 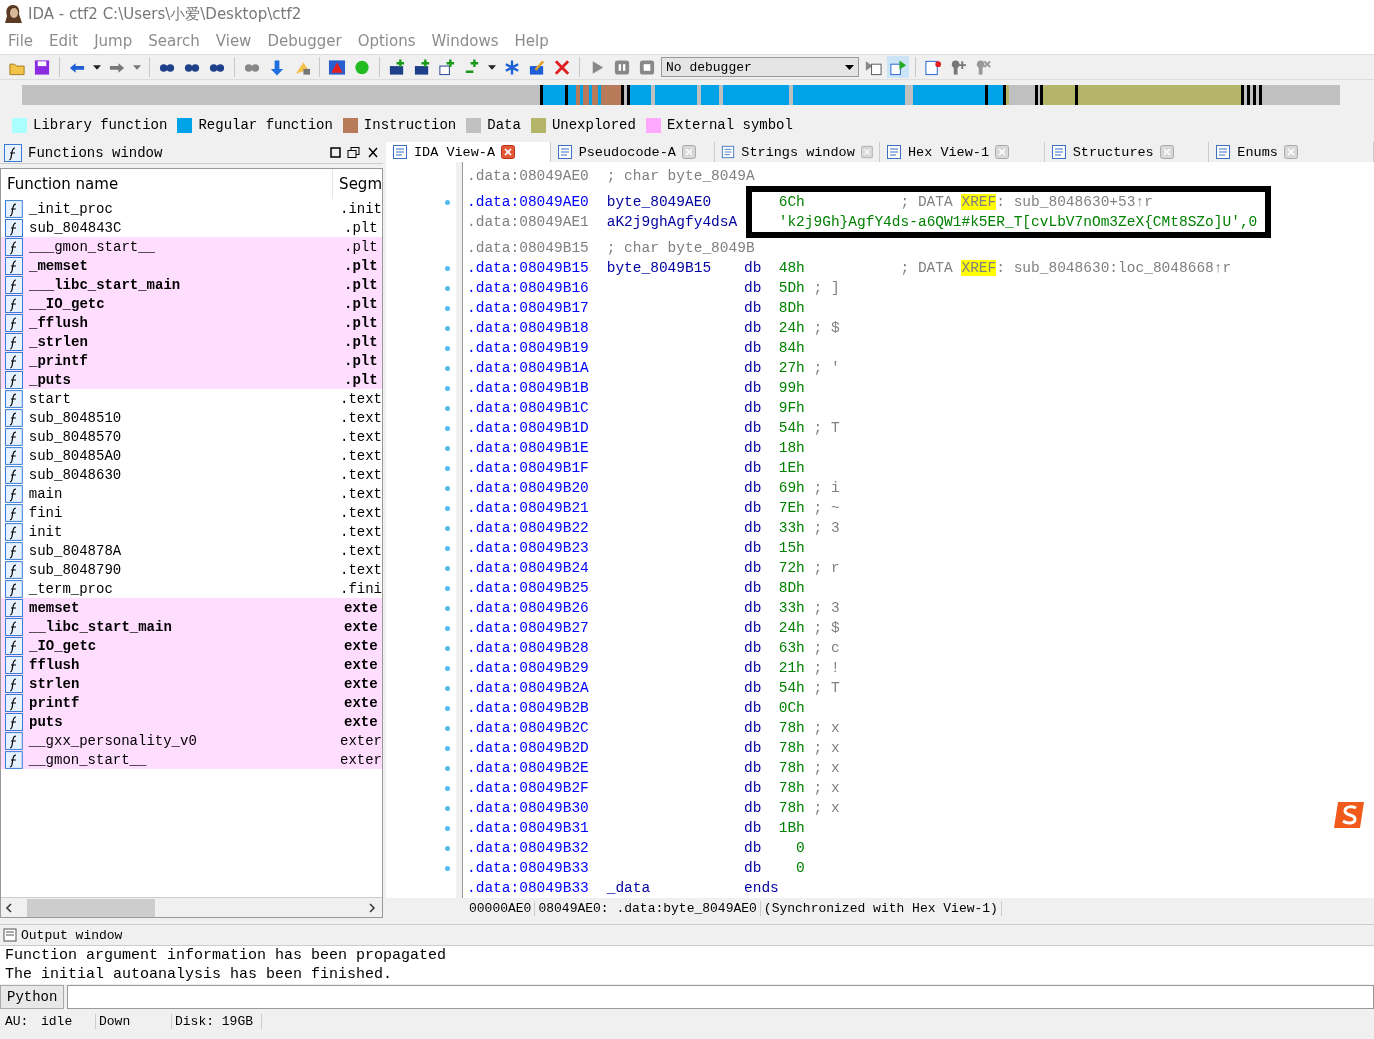 I want to click on operand: 0Ch, so click(x=791, y=708).